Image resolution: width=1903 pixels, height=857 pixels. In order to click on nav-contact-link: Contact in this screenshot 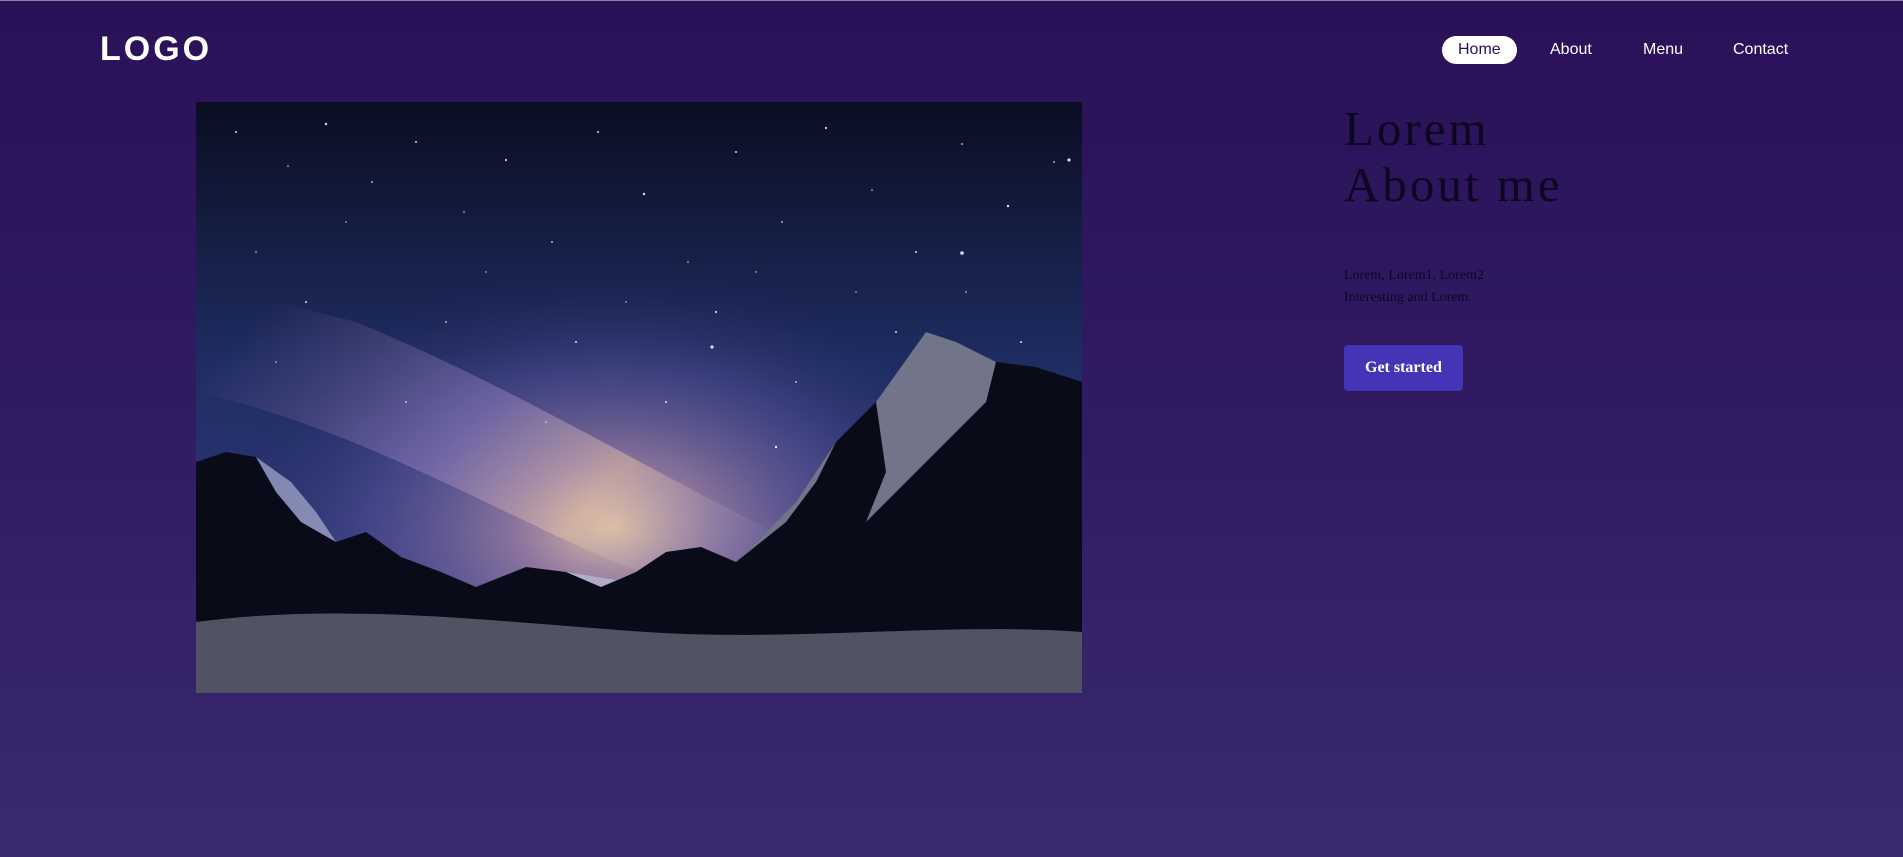, I will do `click(1760, 50)`.